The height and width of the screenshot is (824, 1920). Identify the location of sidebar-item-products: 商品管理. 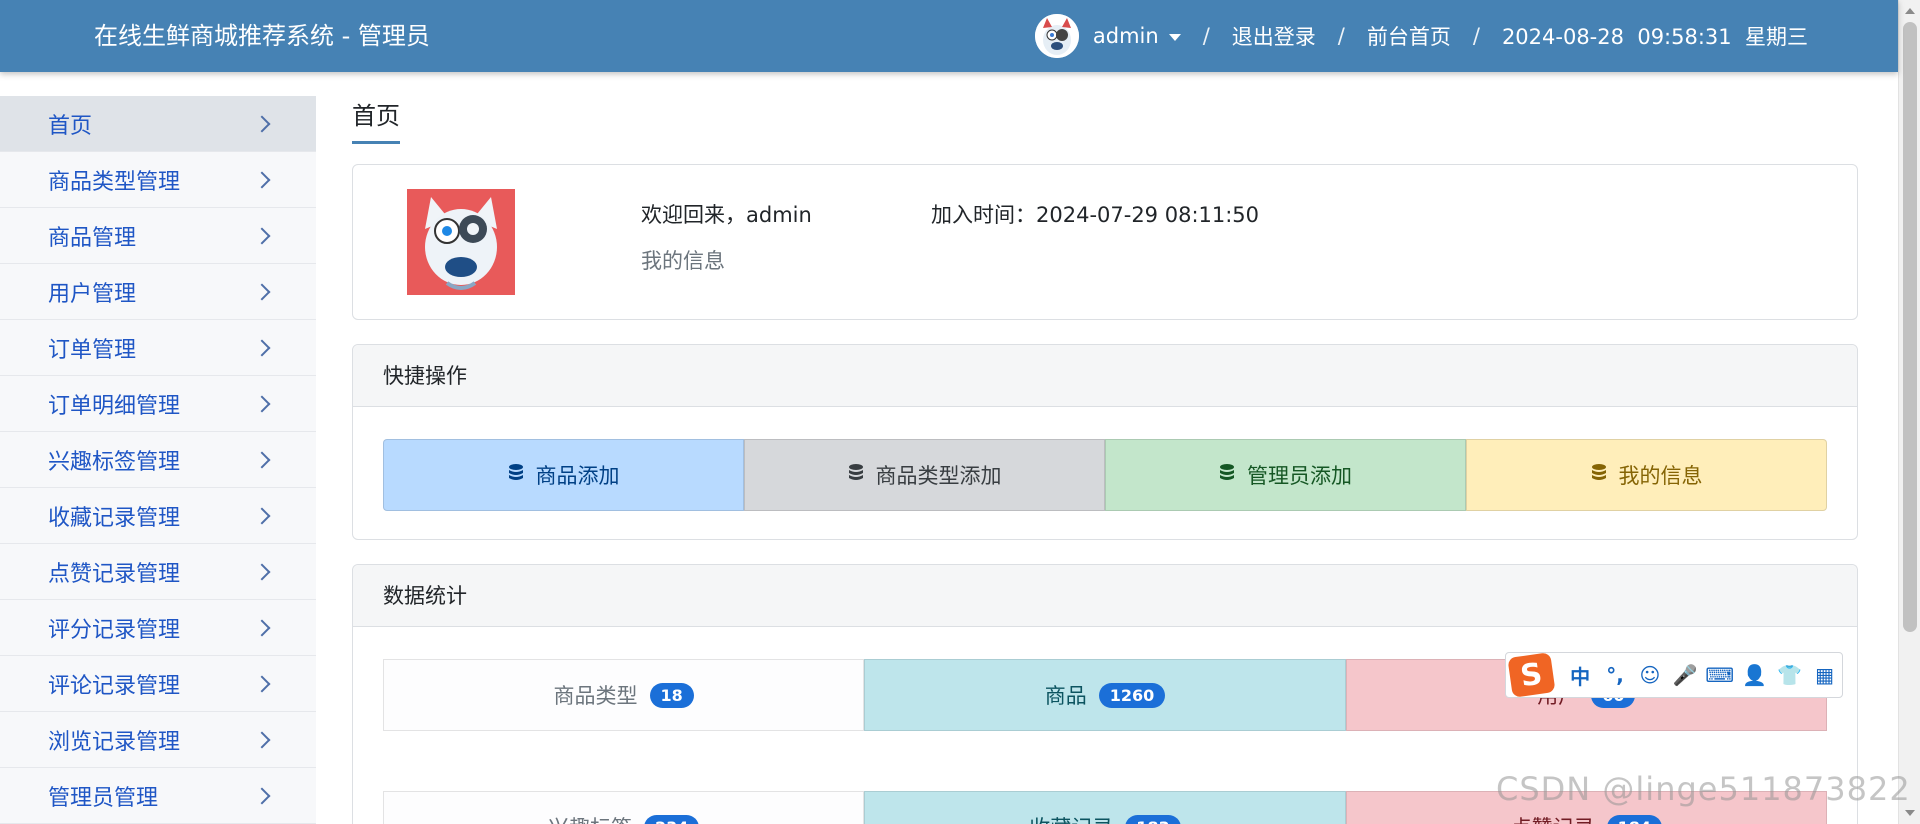
(158, 236).